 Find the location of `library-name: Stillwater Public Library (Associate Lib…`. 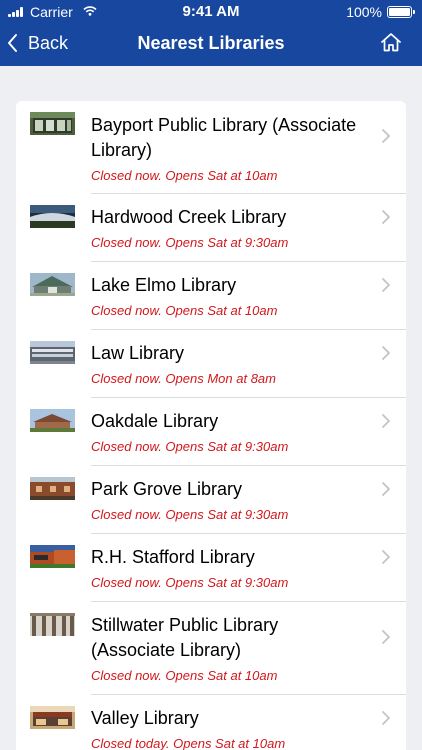

library-name: Stillwater Public Library (Associate Lib… is located at coordinates (185, 637).